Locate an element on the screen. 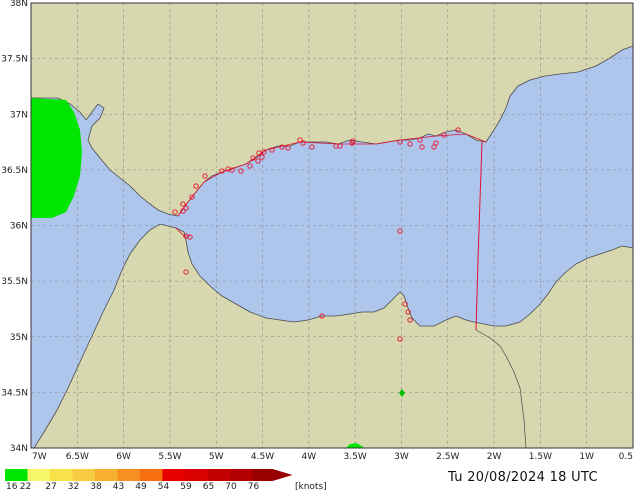  legend-value-label: 65 is located at coordinates (208, 486).